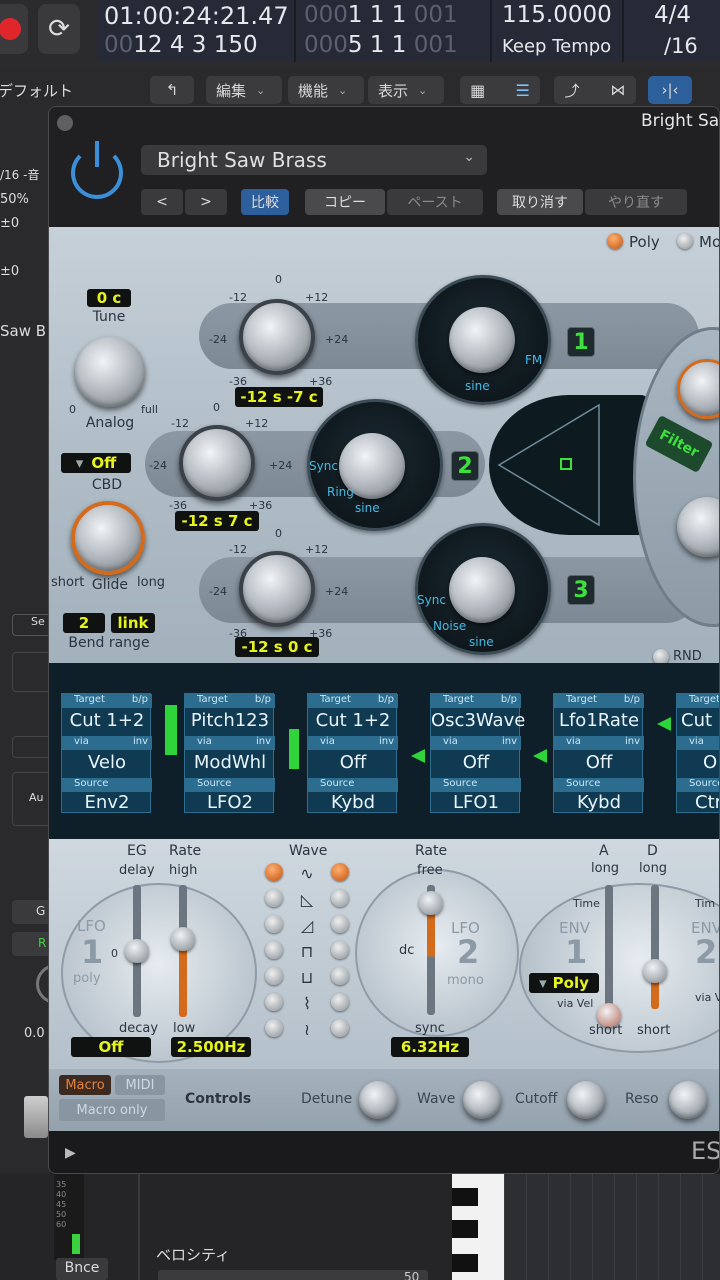 This screenshot has width=720, height=1280. I want to click on record-button, so click(14, 29).